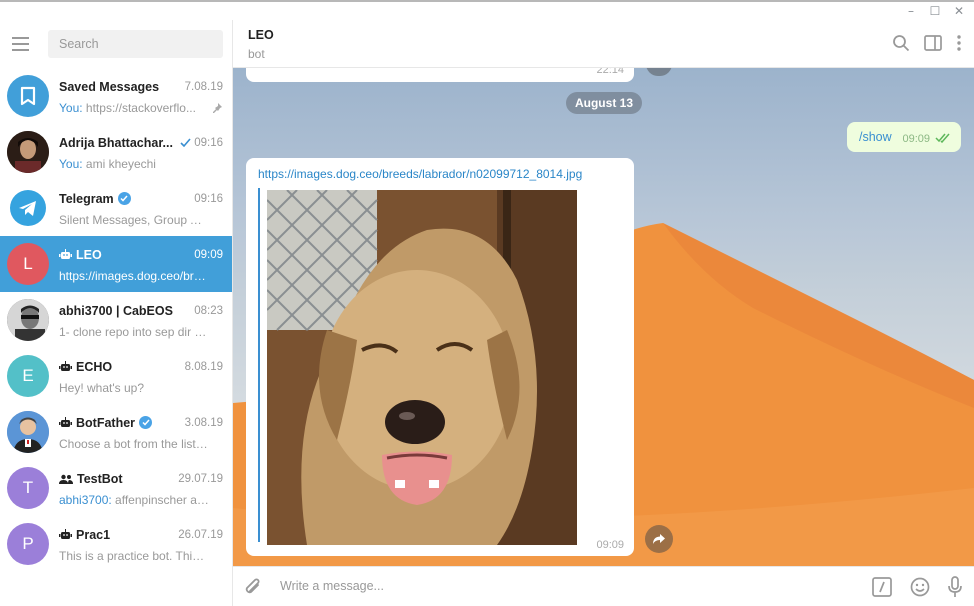  What do you see at coordinates (203, 422) in the screenshot?
I see `chat-date: 3.08.19` at bounding box center [203, 422].